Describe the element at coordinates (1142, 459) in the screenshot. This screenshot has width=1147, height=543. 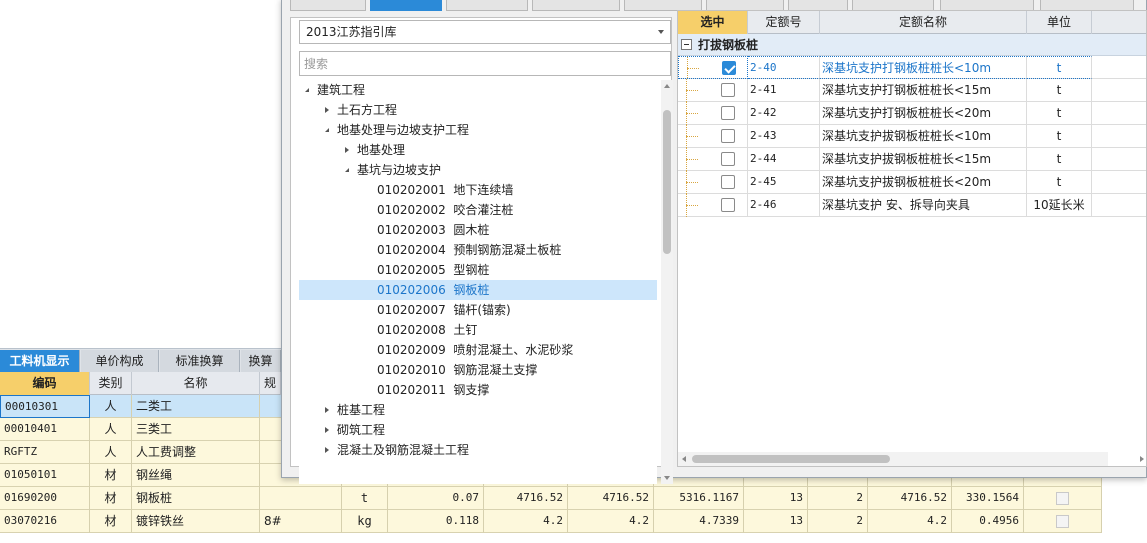
I see `scroll-right-icon` at that location.